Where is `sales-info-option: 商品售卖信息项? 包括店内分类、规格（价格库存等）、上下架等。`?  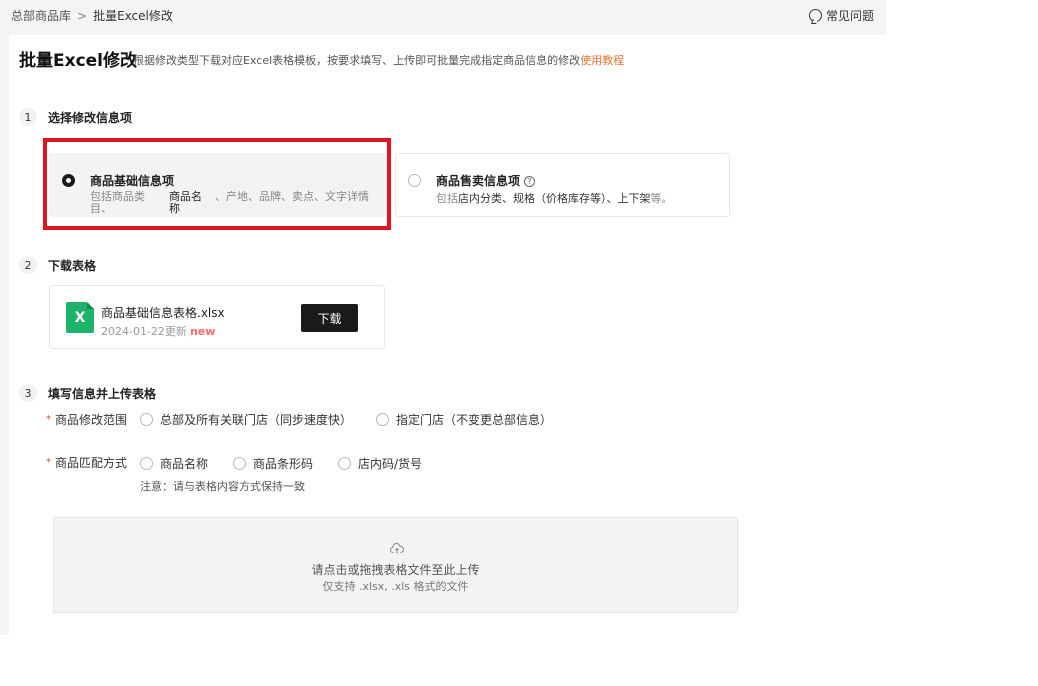 sales-info-option: 商品售卖信息项? 包括店内分类、规格（价格库存等）、上下架等。 is located at coordinates (562, 185).